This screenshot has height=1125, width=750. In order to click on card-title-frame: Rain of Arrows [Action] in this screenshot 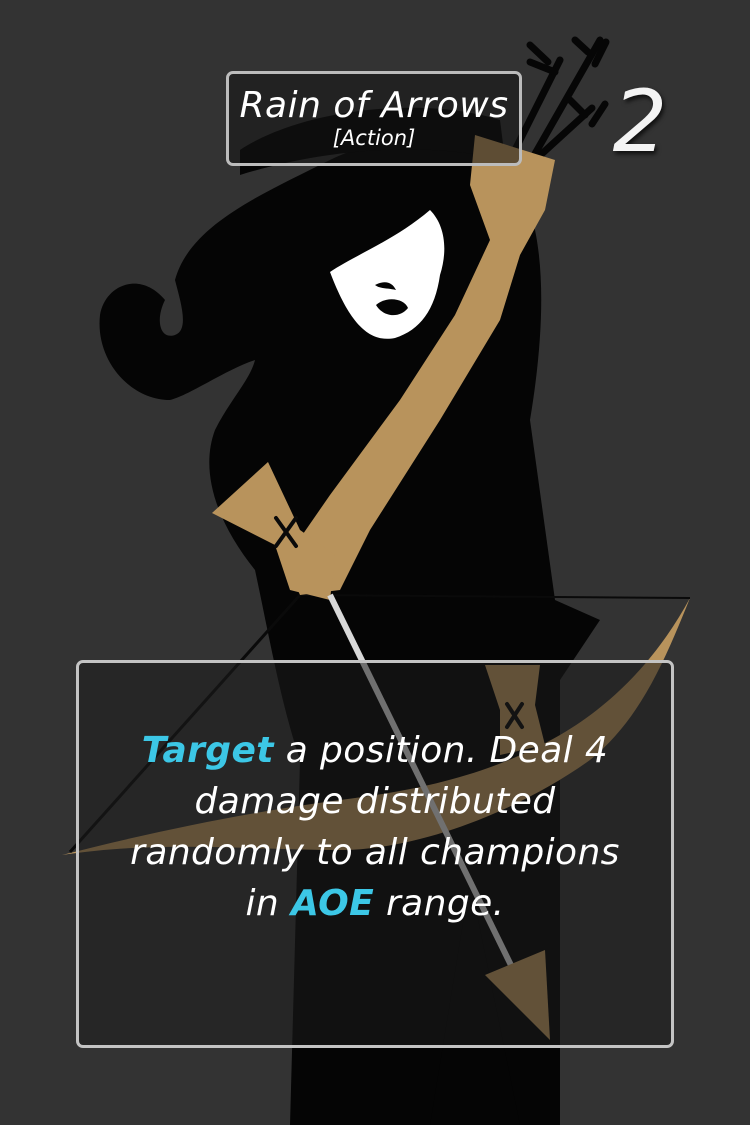, I will do `click(374, 118)`.